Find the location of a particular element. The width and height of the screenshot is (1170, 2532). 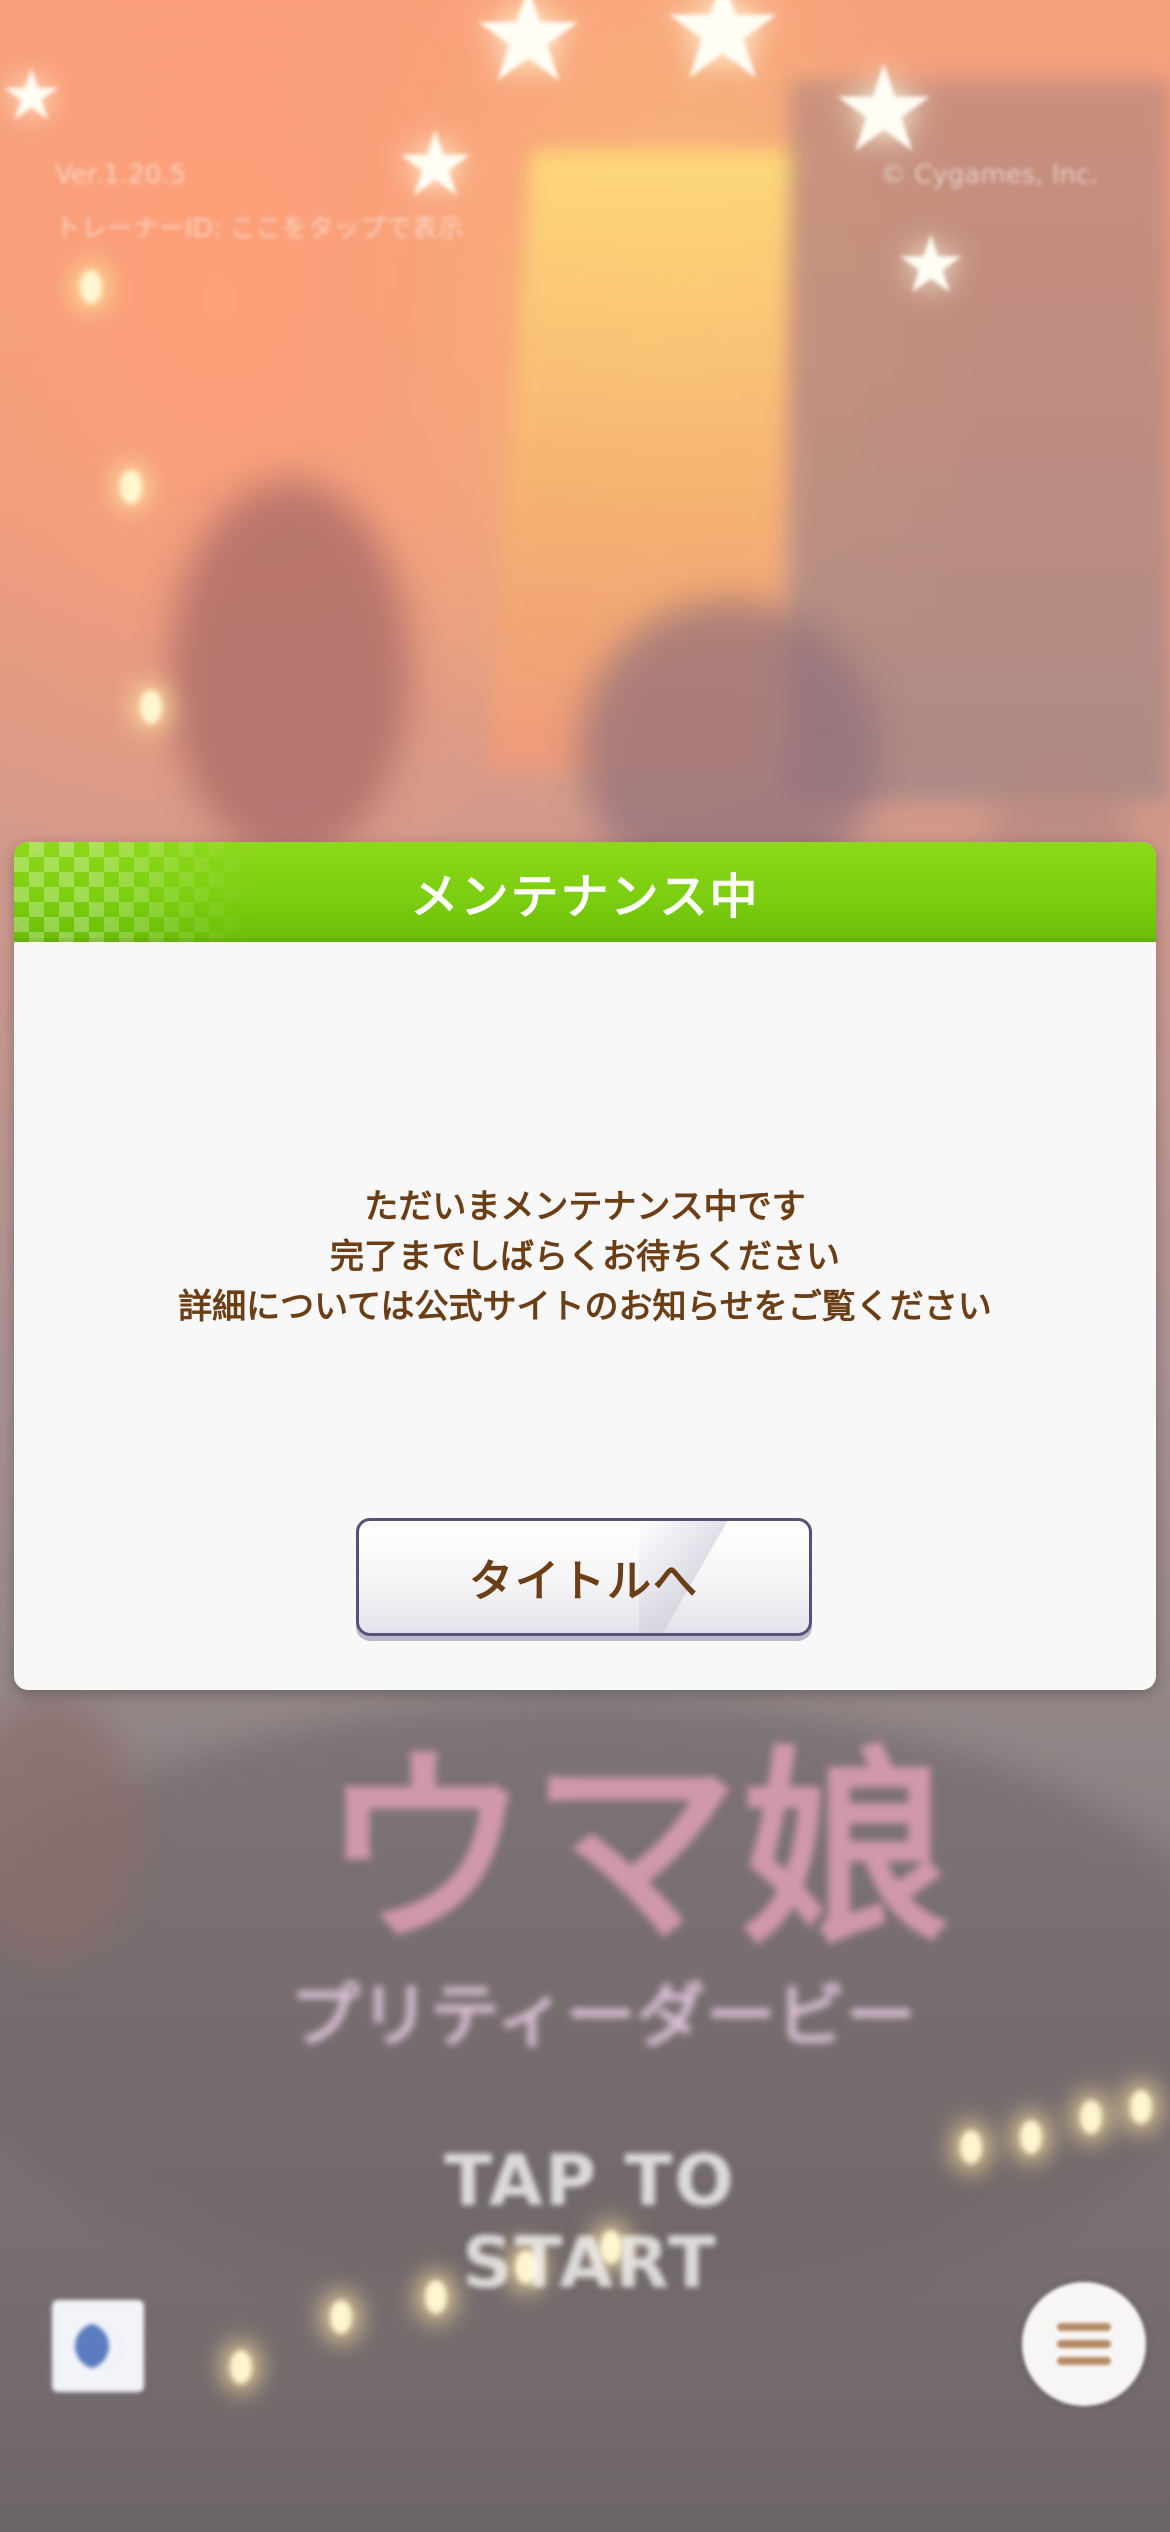

to-title-button: タイトルへ is located at coordinates (584, 1577).